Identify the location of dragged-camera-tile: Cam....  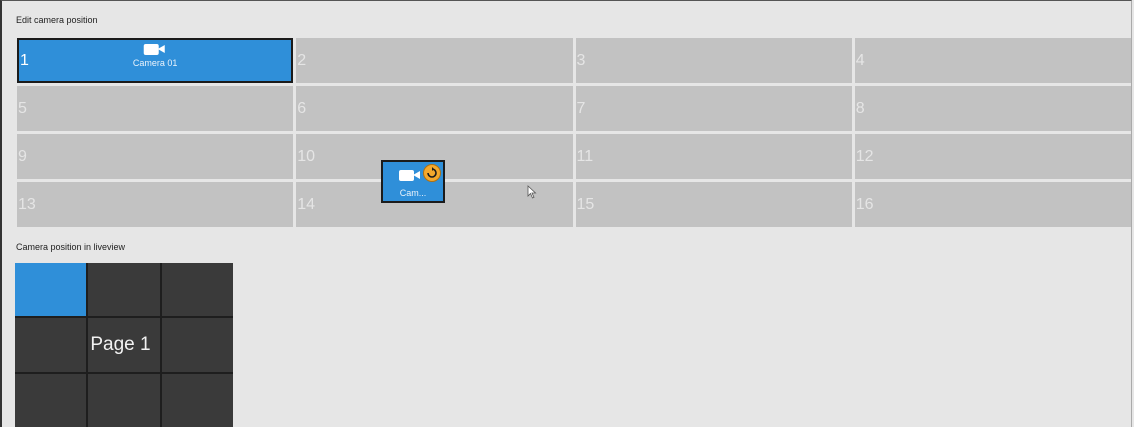
(413, 181).